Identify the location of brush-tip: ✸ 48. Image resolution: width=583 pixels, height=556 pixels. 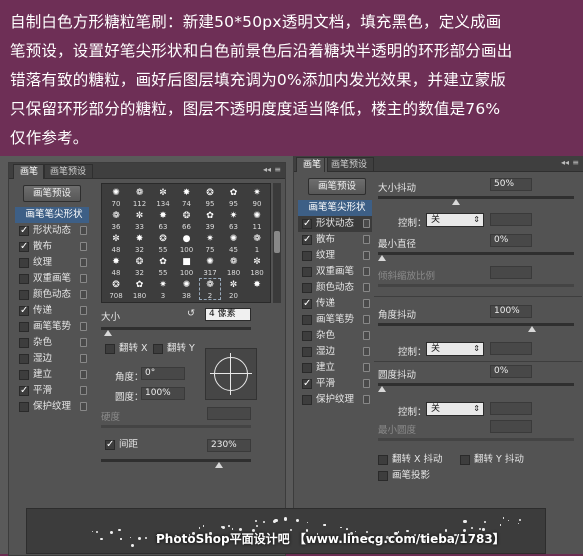
(116, 266).